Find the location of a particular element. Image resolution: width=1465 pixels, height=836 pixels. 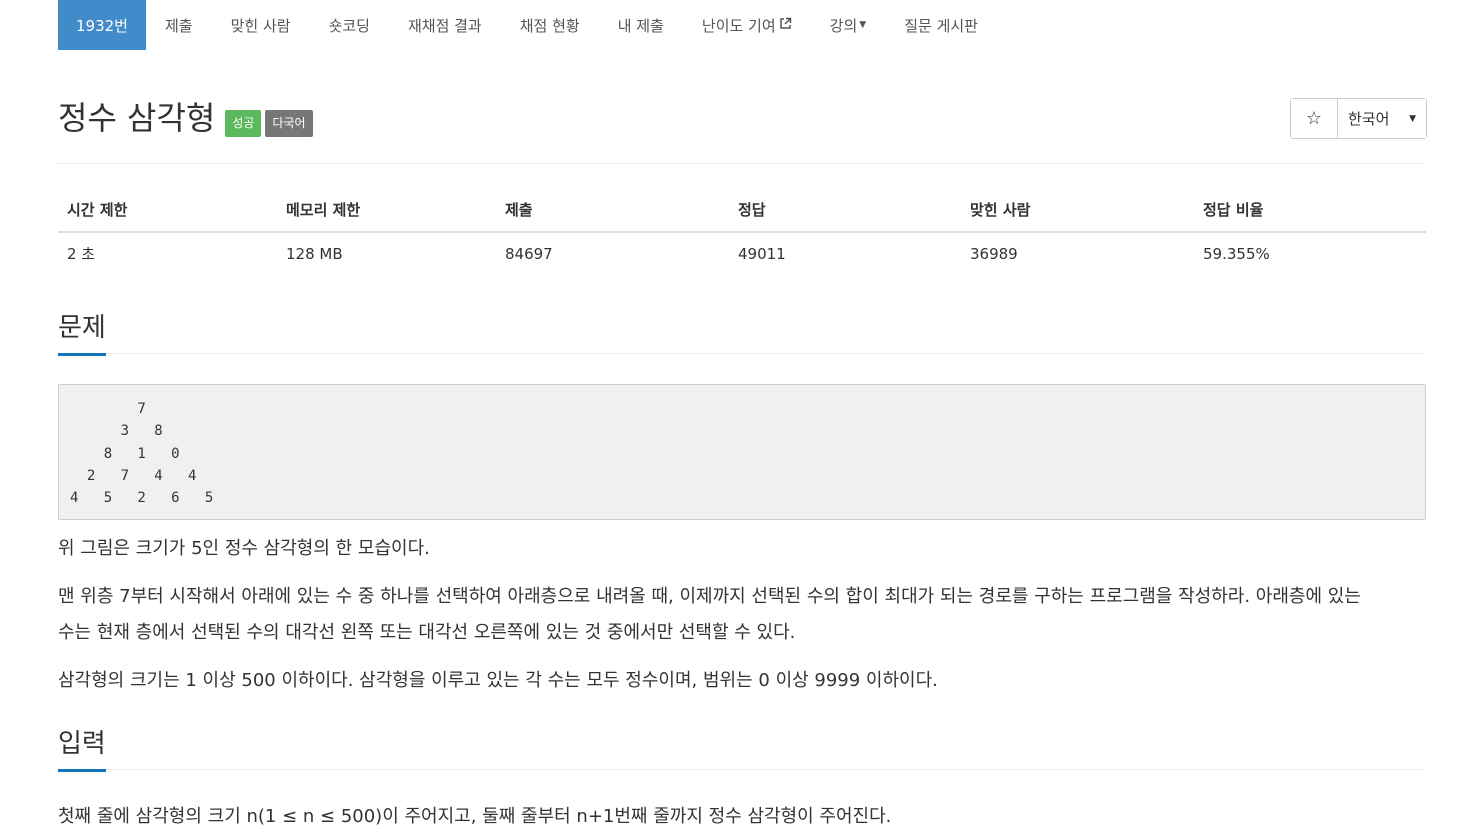

header-time-limit: 시간 제한 is located at coordinates (167, 211).